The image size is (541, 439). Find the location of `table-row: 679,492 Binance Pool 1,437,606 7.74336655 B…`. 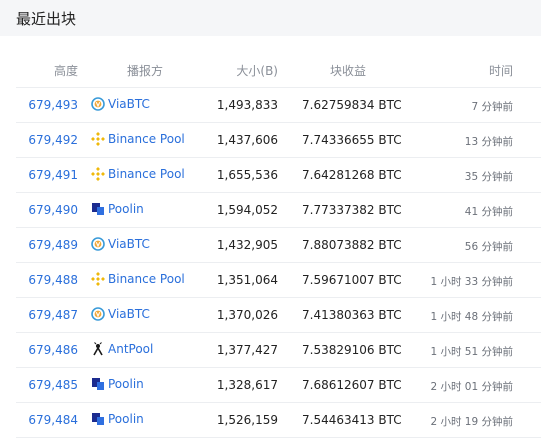

table-row: 679,492 Binance Pool 1,437,606 7.74336655 B… is located at coordinates (278, 140).